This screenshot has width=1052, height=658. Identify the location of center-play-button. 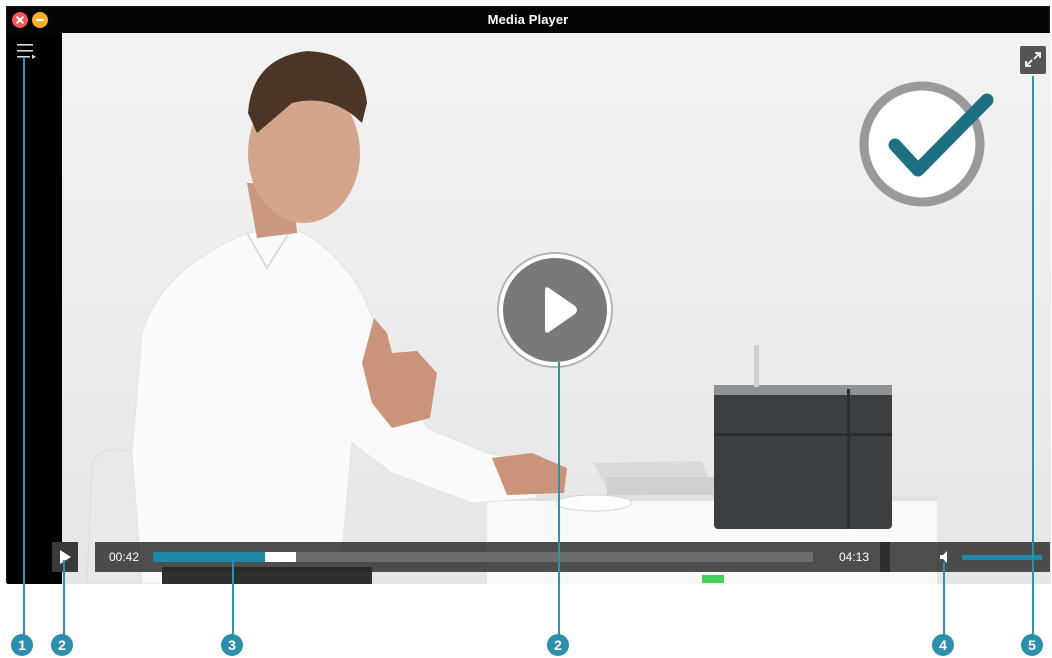
(555, 310).